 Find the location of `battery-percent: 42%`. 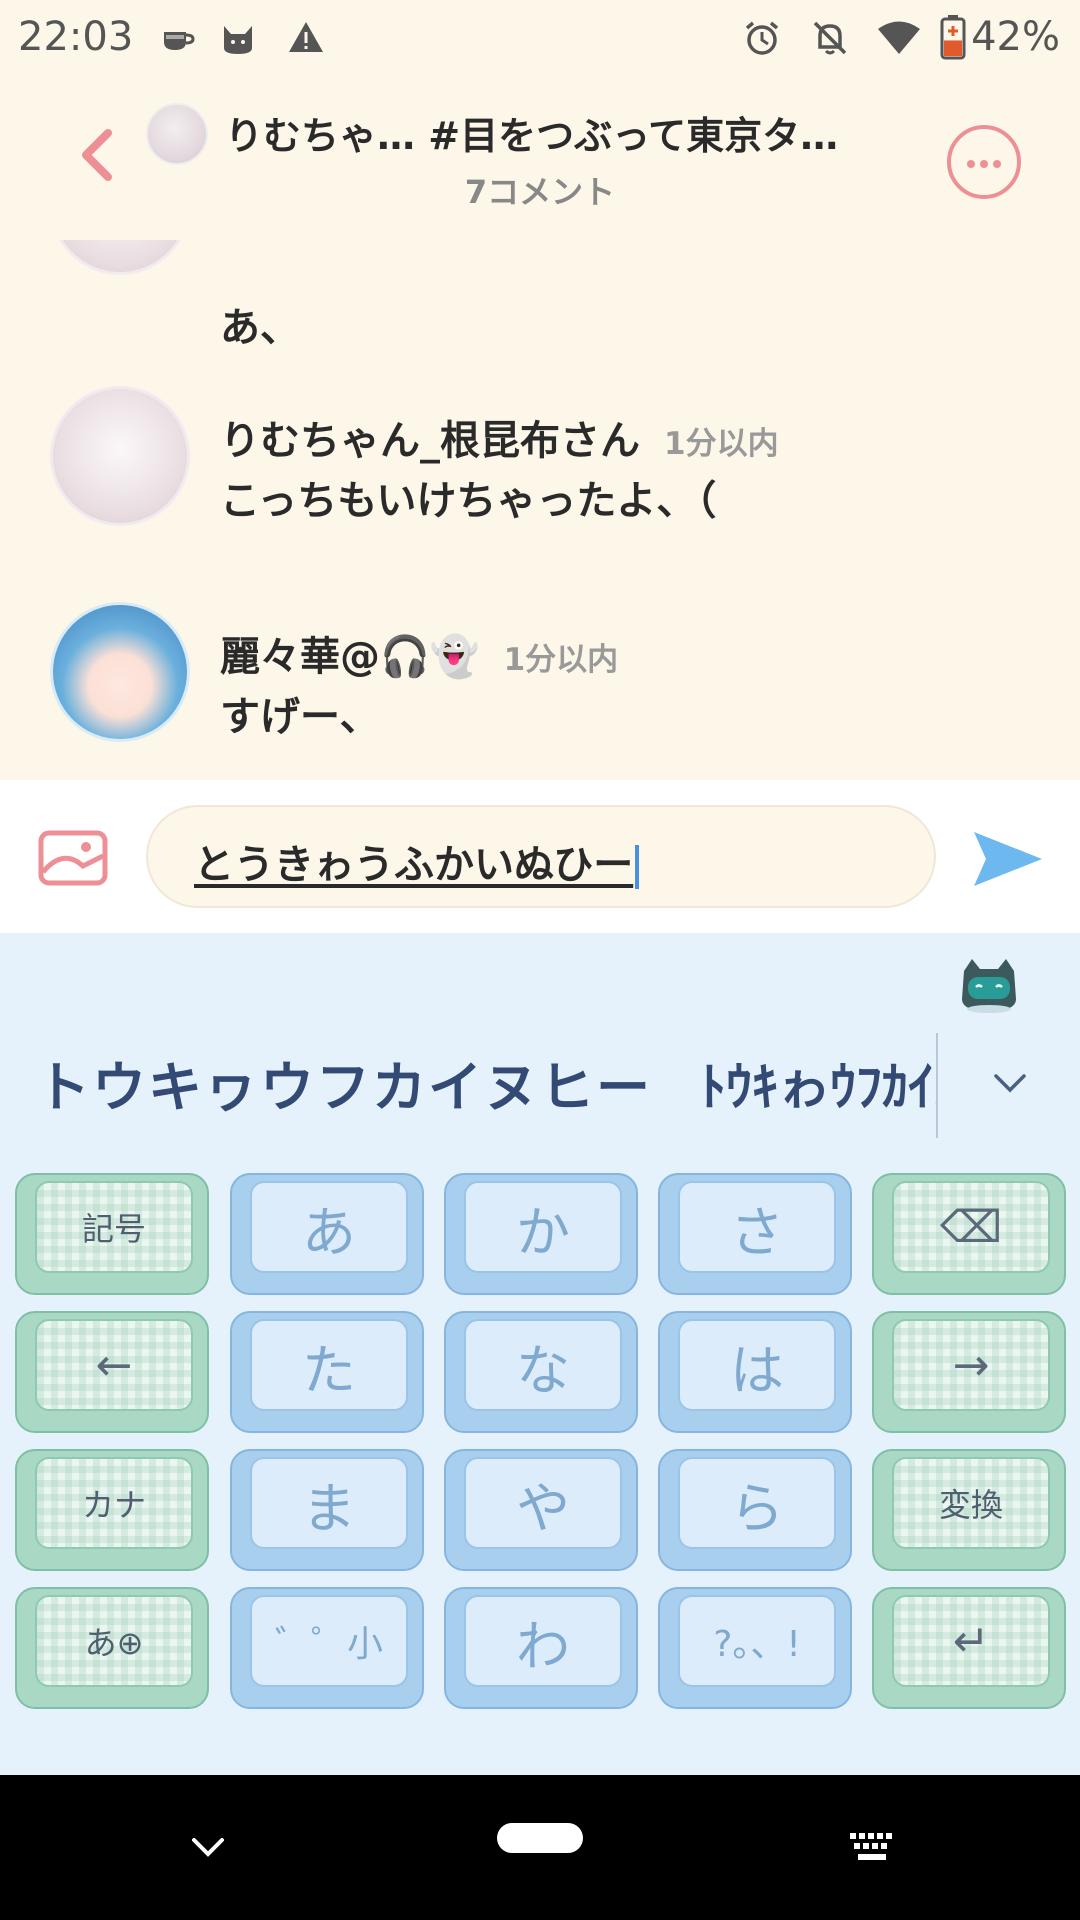

battery-percent: 42% is located at coordinates (1015, 37).